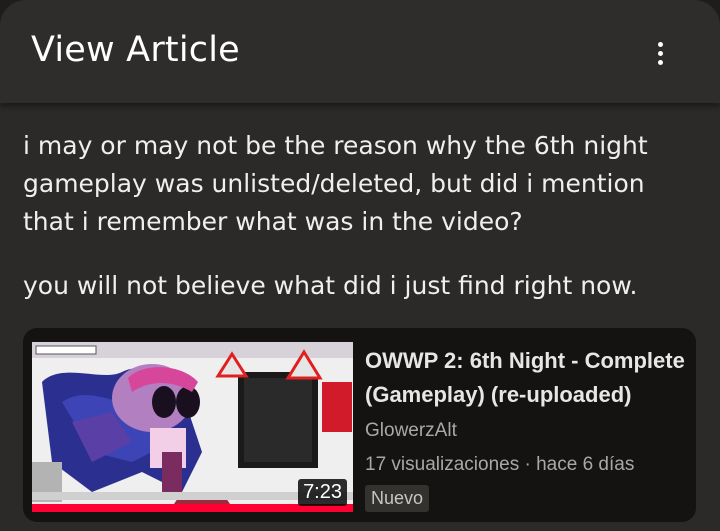 The height and width of the screenshot is (531, 720). I want to click on new-badge: Nuevo, so click(397, 498).